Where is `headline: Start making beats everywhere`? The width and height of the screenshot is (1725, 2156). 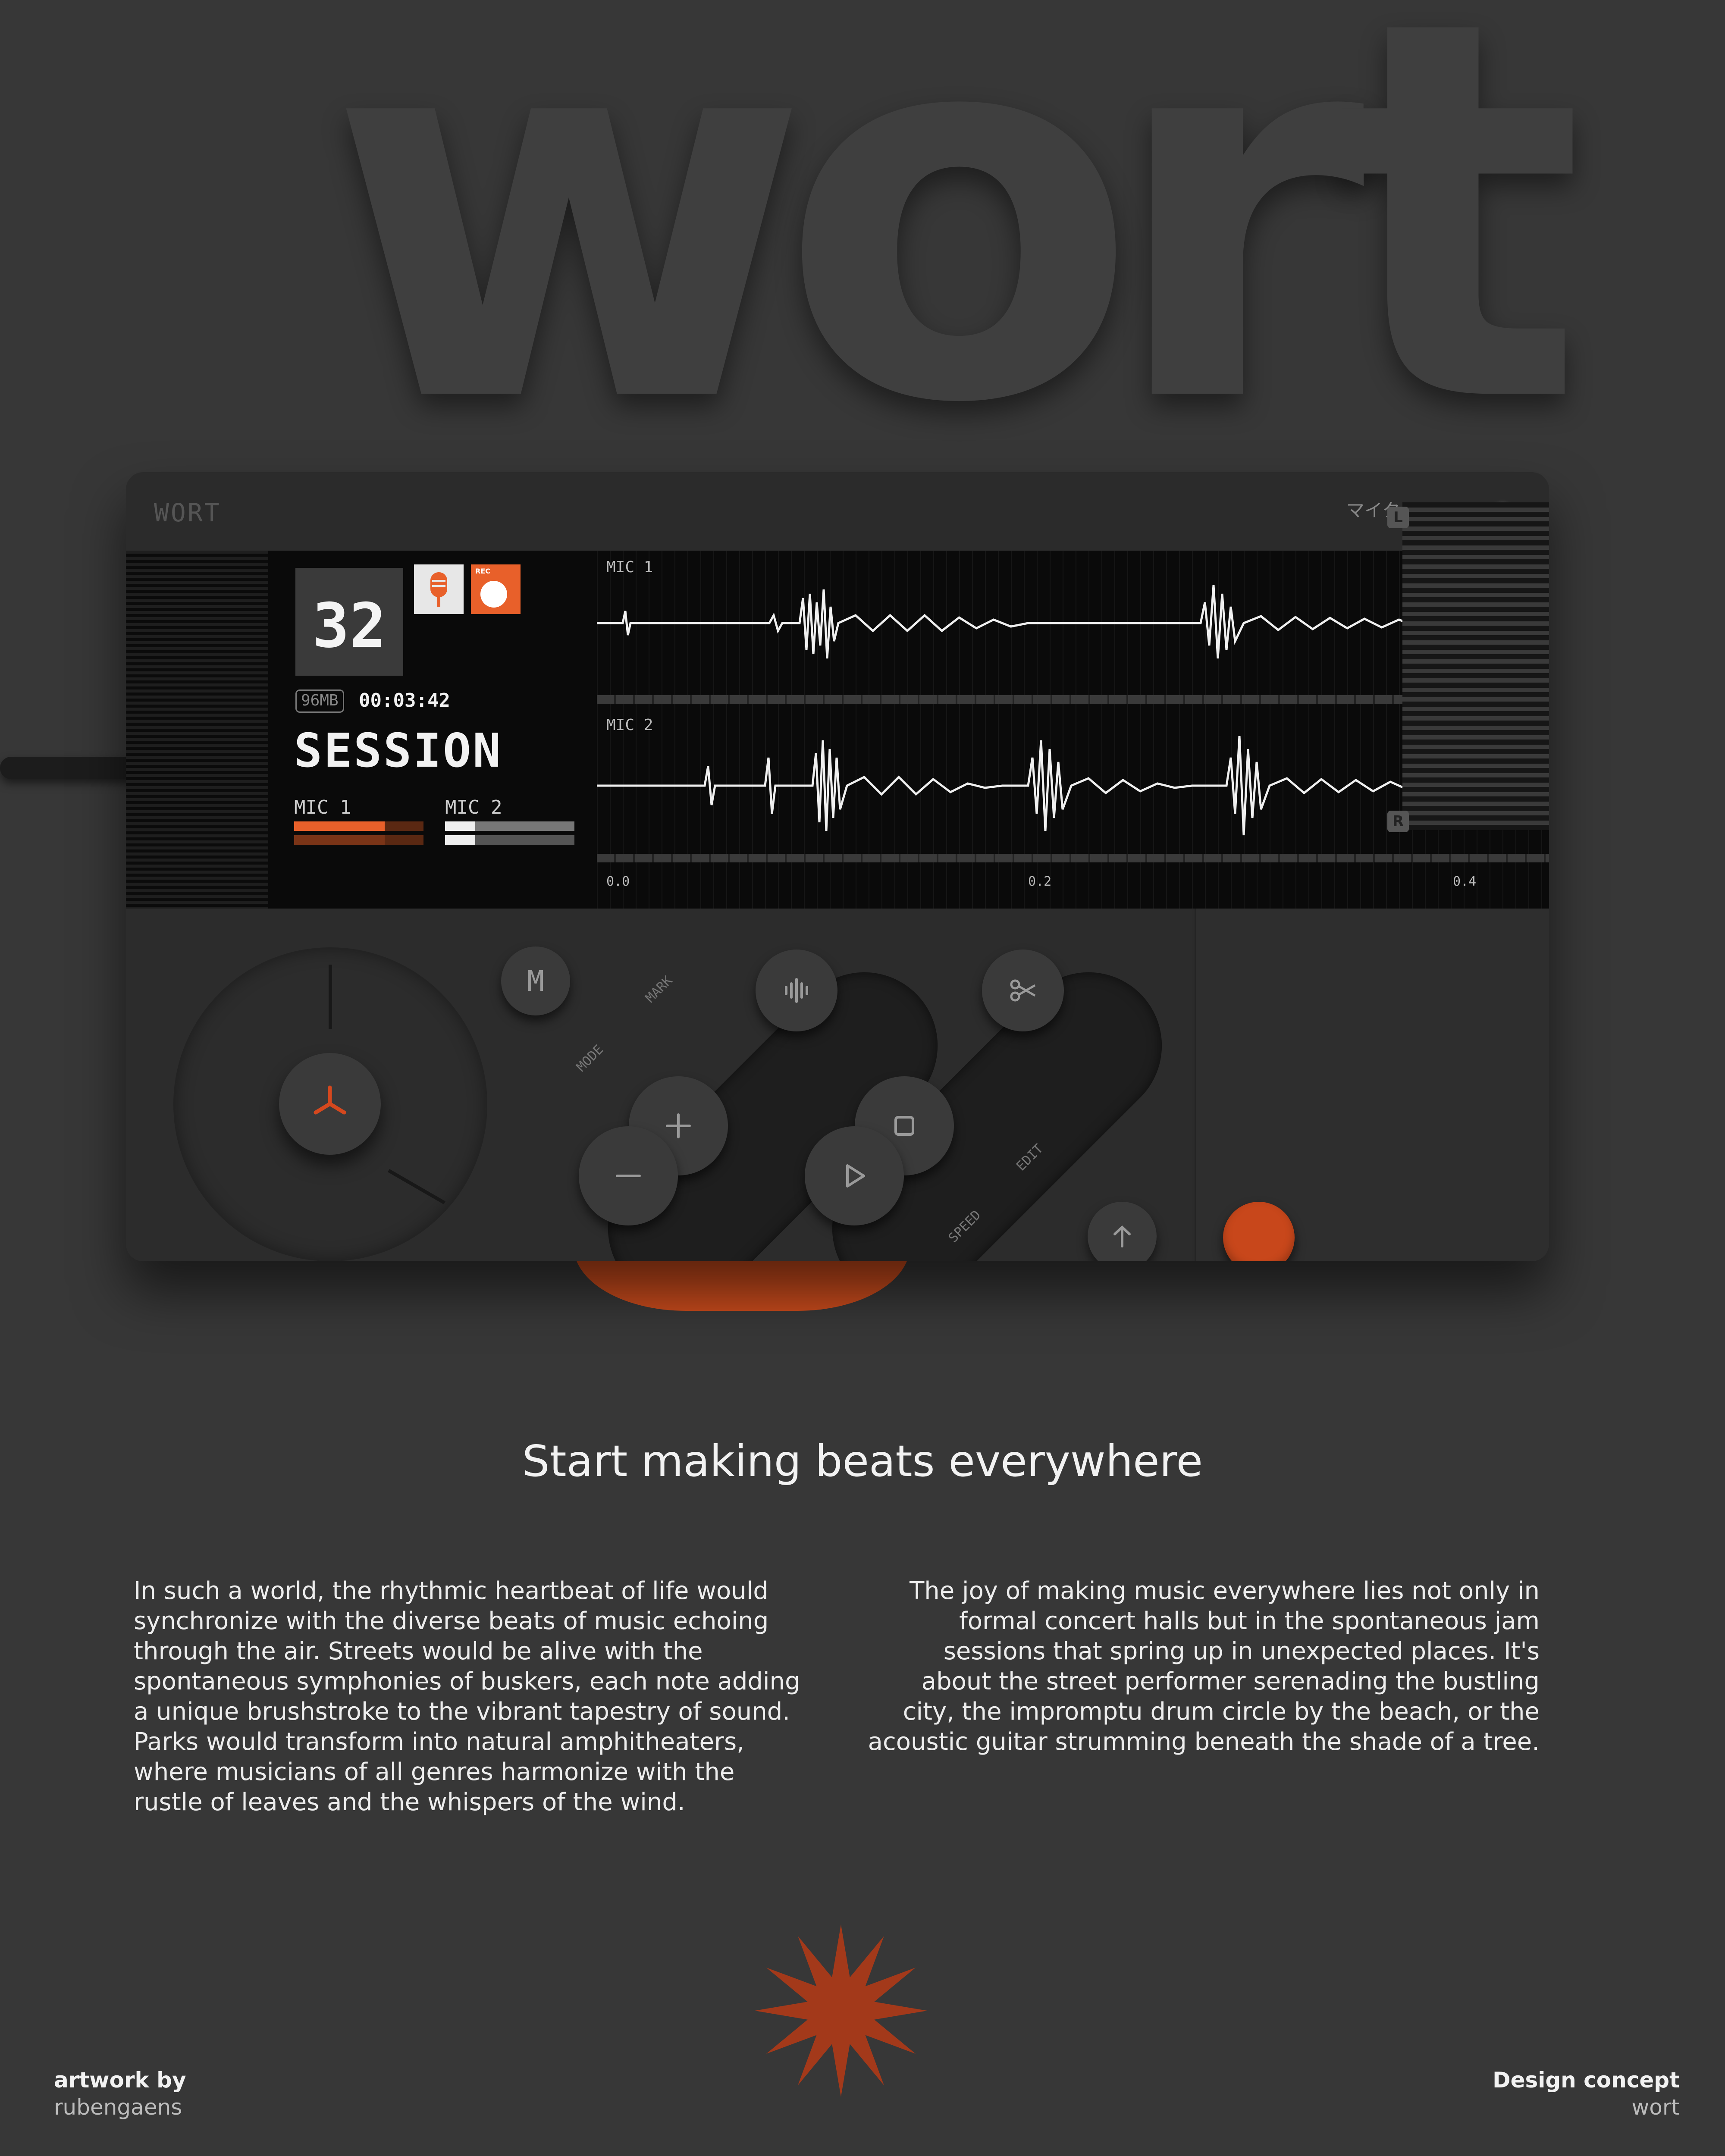 headline: Start making beats everywhere is located at coordinates (862, 1461).